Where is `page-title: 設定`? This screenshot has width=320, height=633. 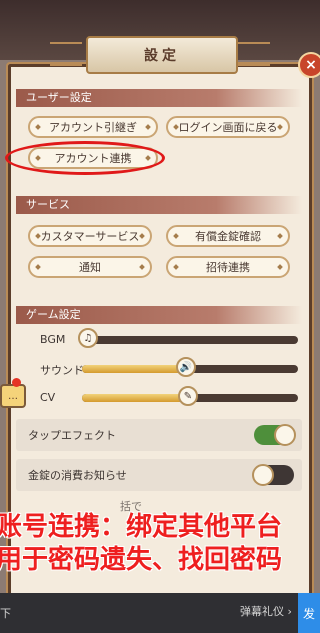 page-title: 設定 is located at coordinates (162, 56).